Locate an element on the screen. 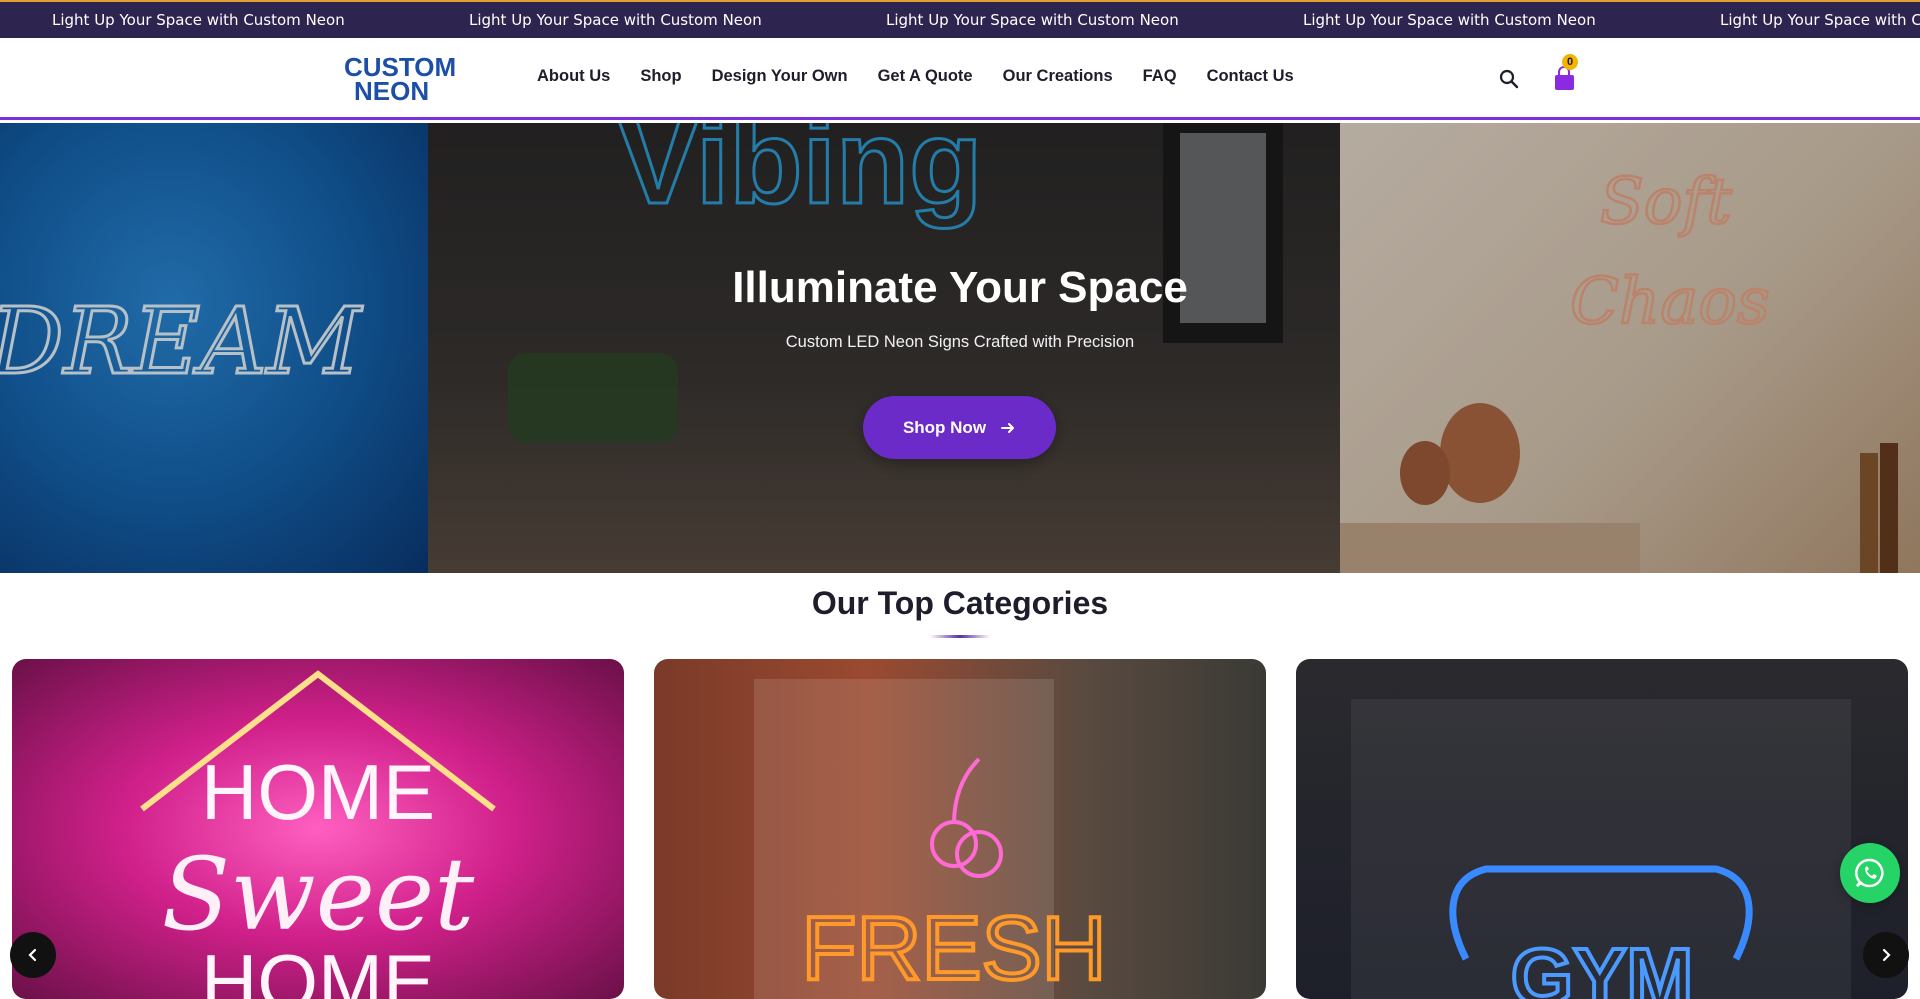 The width and height of the screenshot is (1920, 999). section-title: Our Top Categories is located at coordinates (960, 603).